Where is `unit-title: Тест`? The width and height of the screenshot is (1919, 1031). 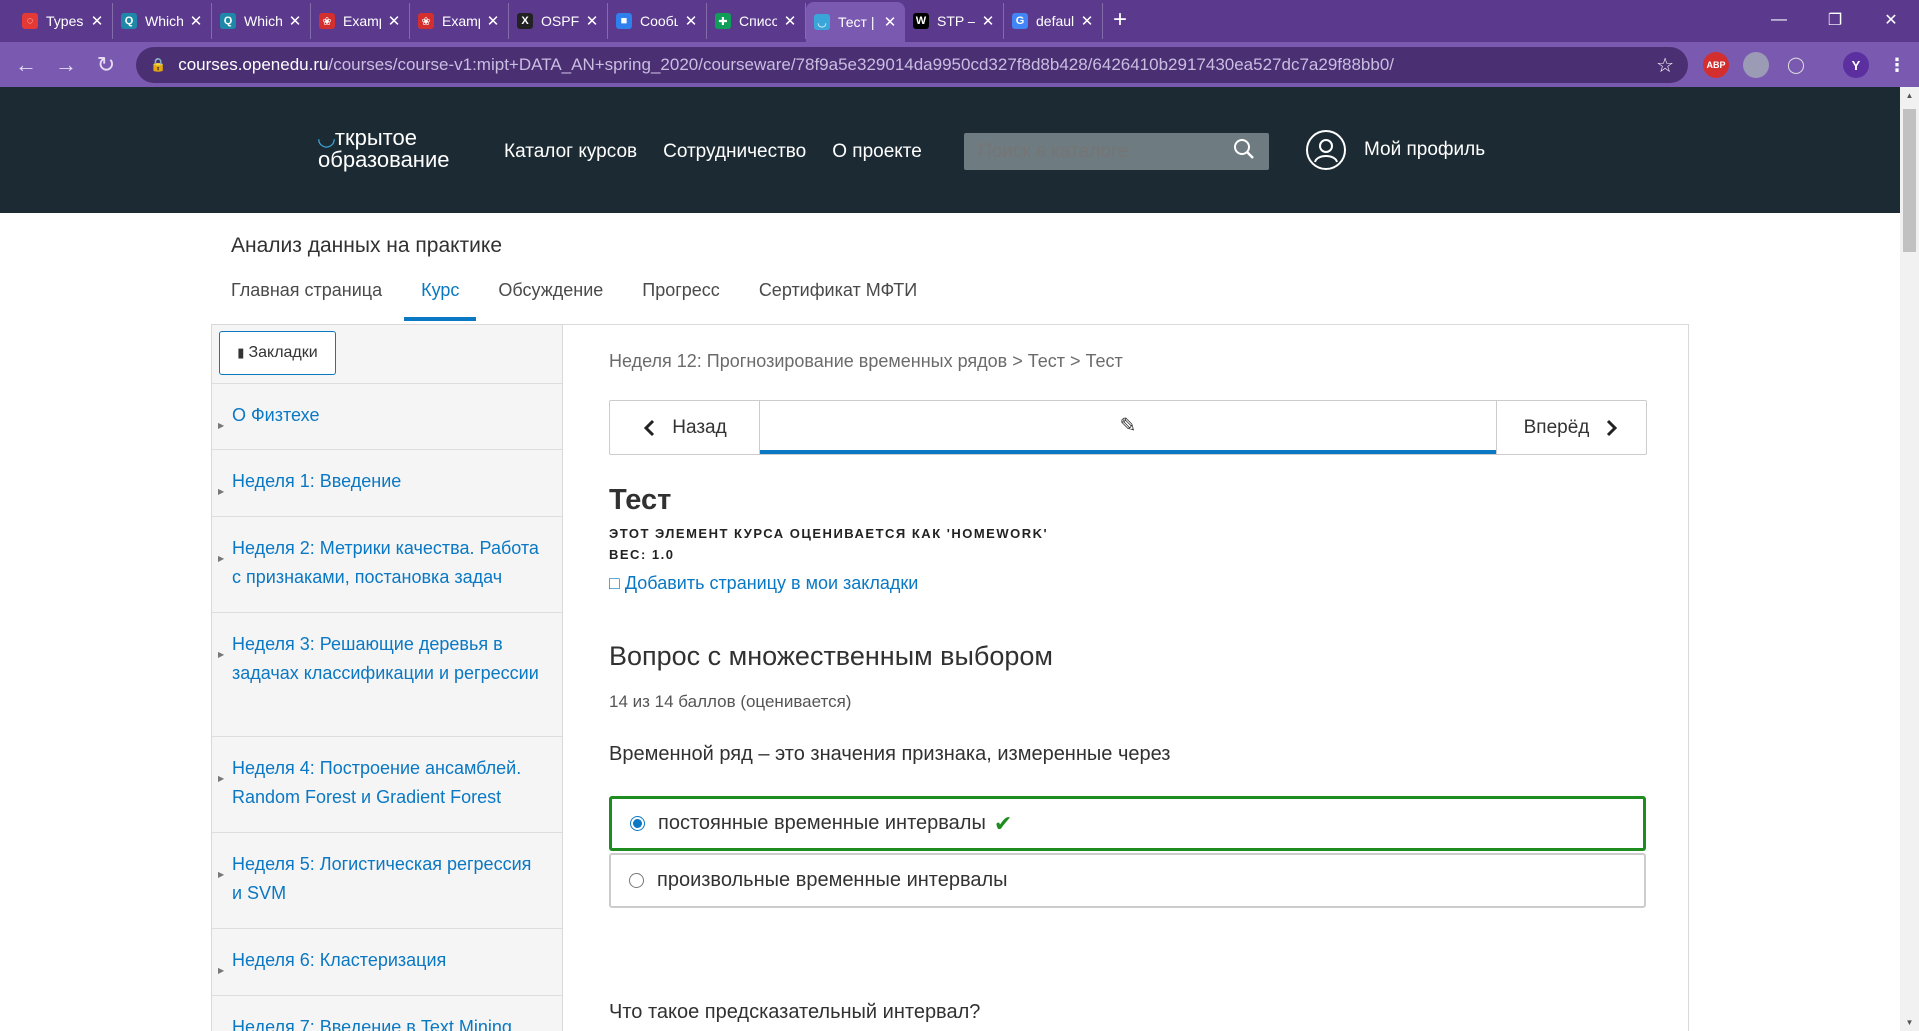 unit-title: Тест is located at coordinates (640, 500).